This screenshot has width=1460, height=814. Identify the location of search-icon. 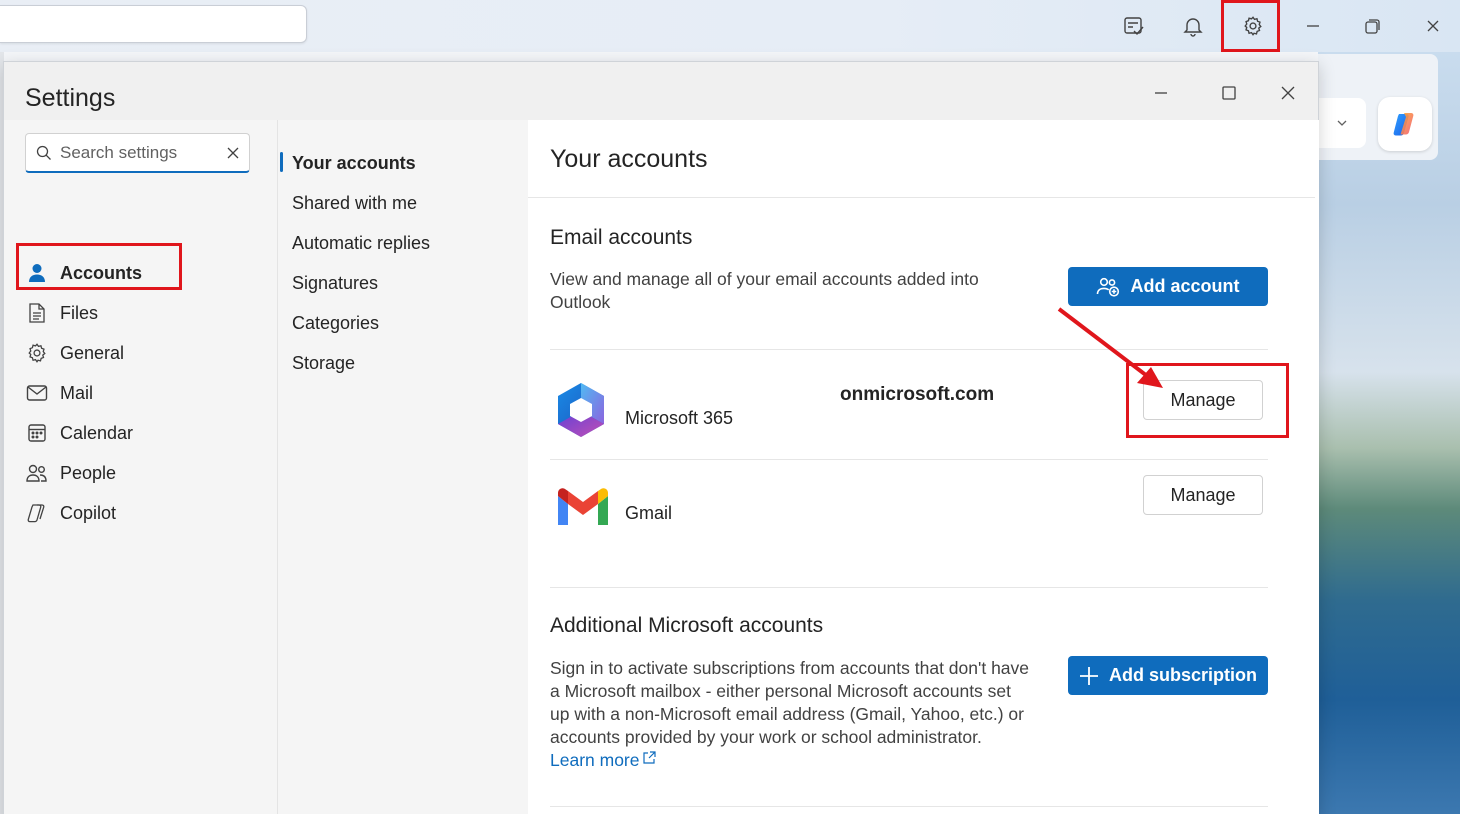
(43, 152).